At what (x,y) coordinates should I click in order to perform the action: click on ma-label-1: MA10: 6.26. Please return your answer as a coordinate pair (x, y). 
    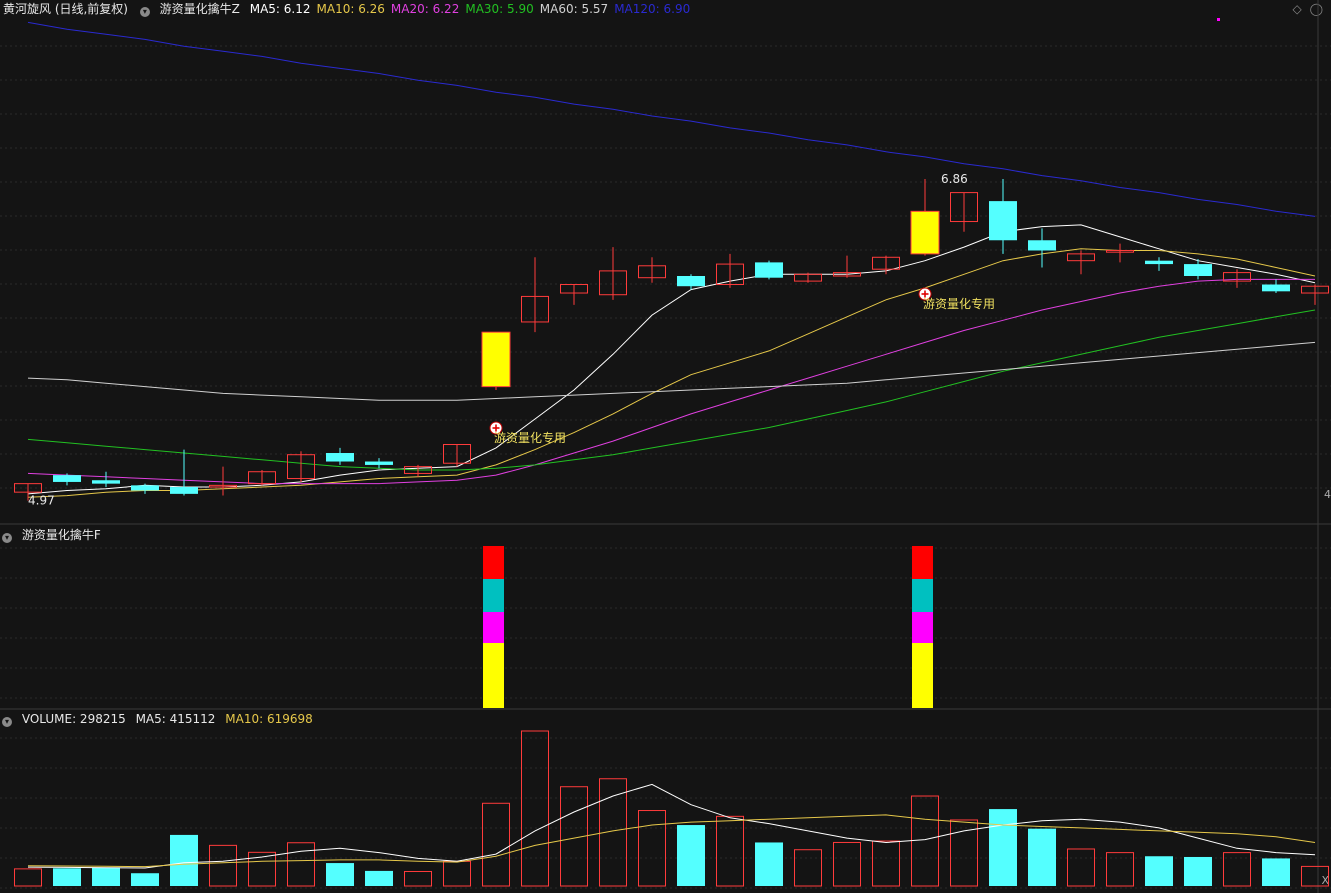
    Looking at the image, I should click on (350, 9).